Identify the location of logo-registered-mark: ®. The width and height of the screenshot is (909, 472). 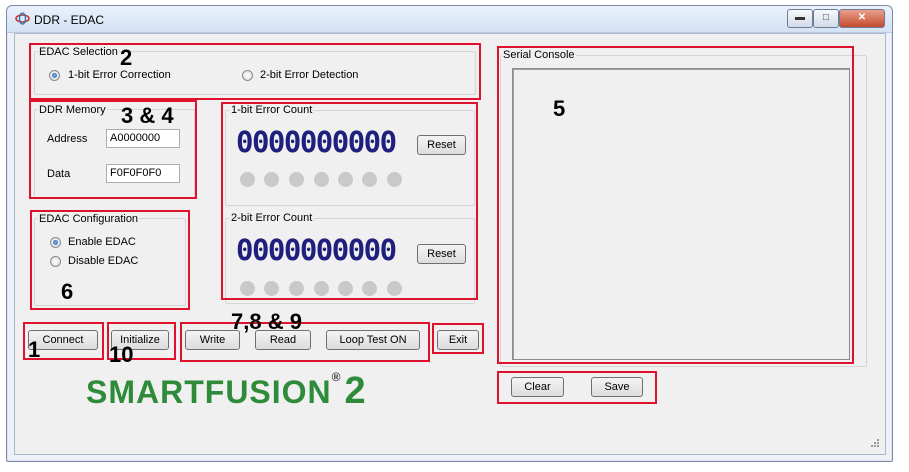
(336, 377).